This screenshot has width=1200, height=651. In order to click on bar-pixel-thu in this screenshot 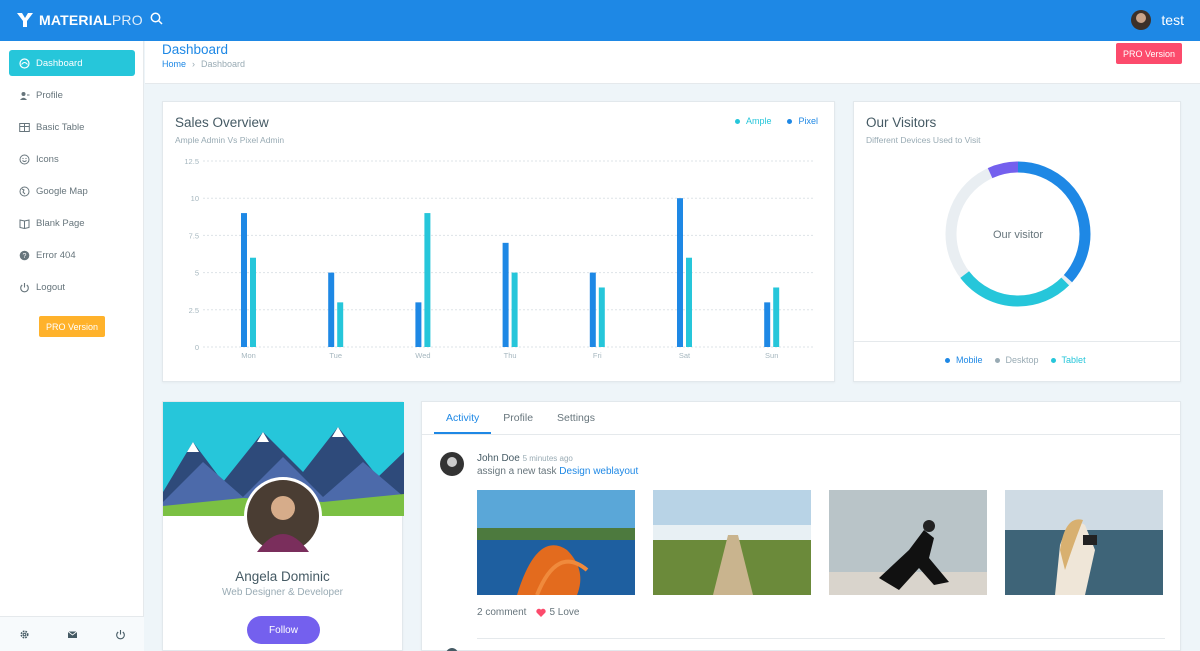, I will do `click(514, 309)`.